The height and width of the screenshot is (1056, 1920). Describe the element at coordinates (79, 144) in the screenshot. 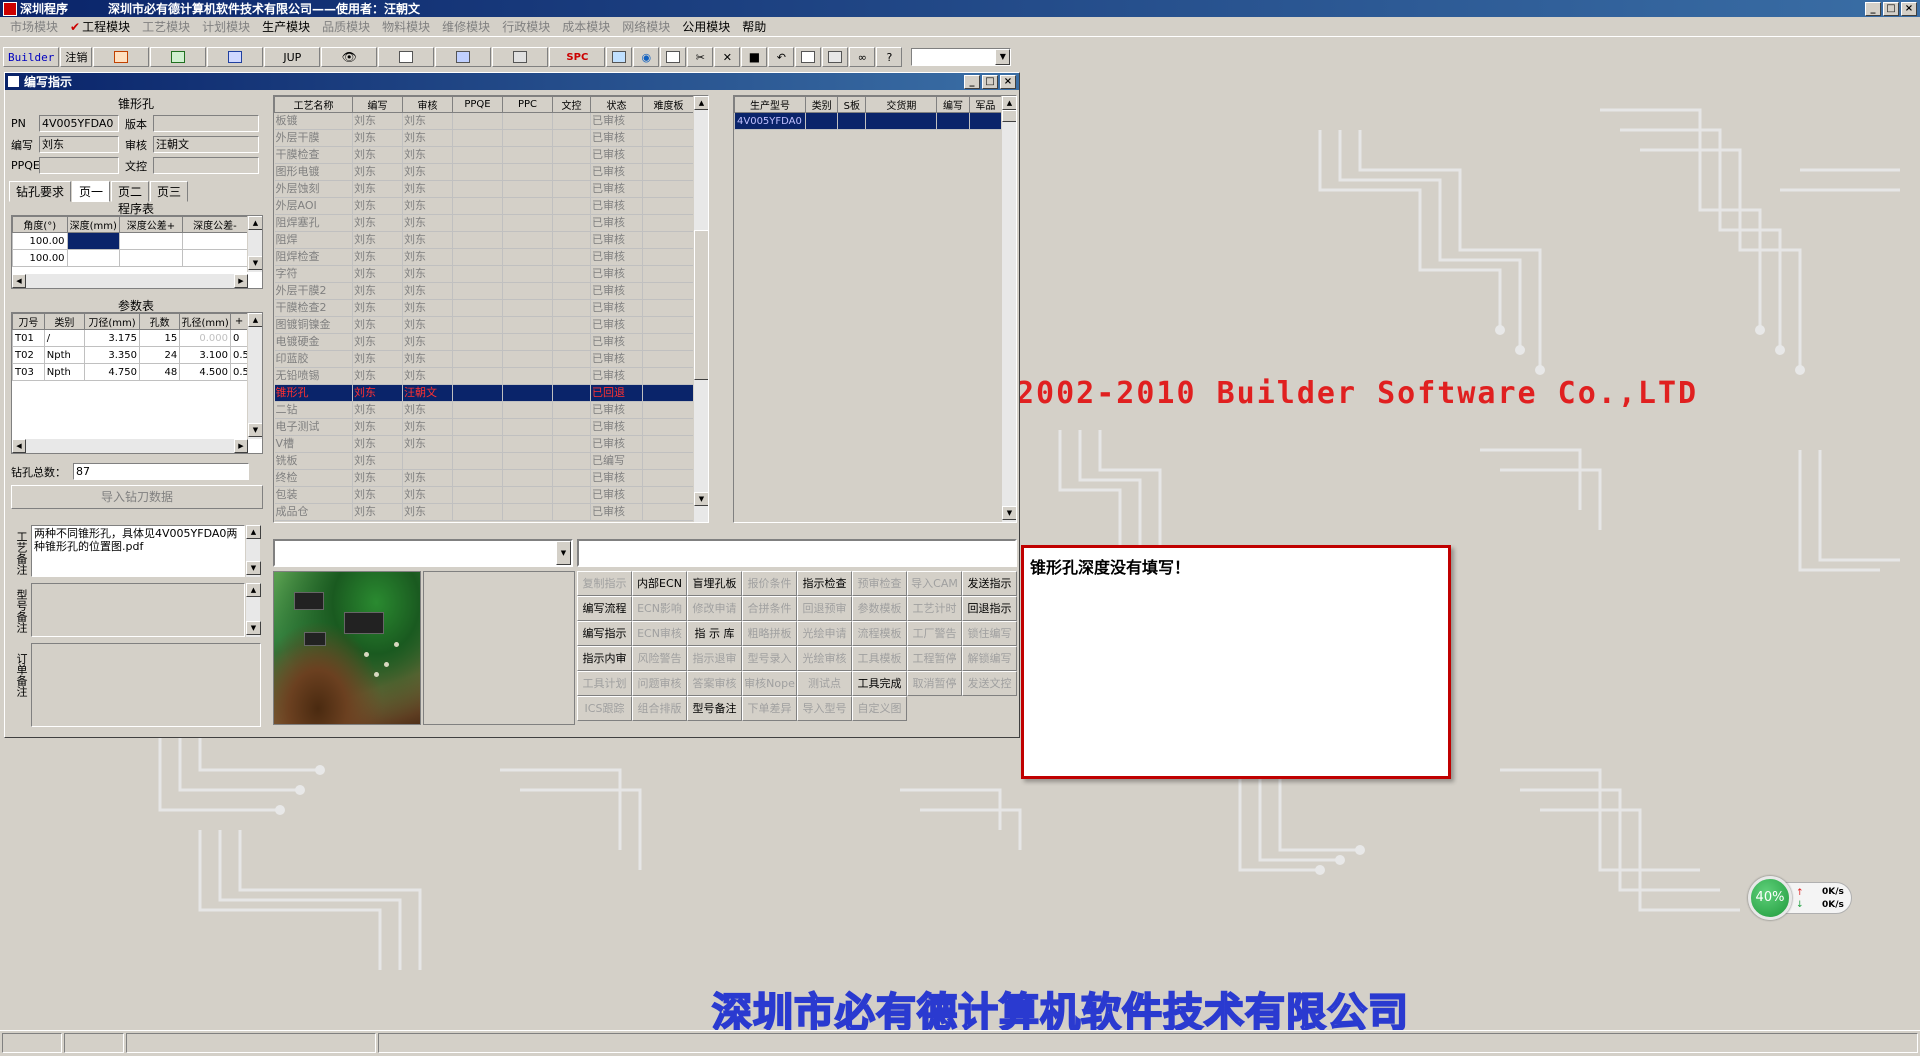

I see `author-field: 刘东` at that location.